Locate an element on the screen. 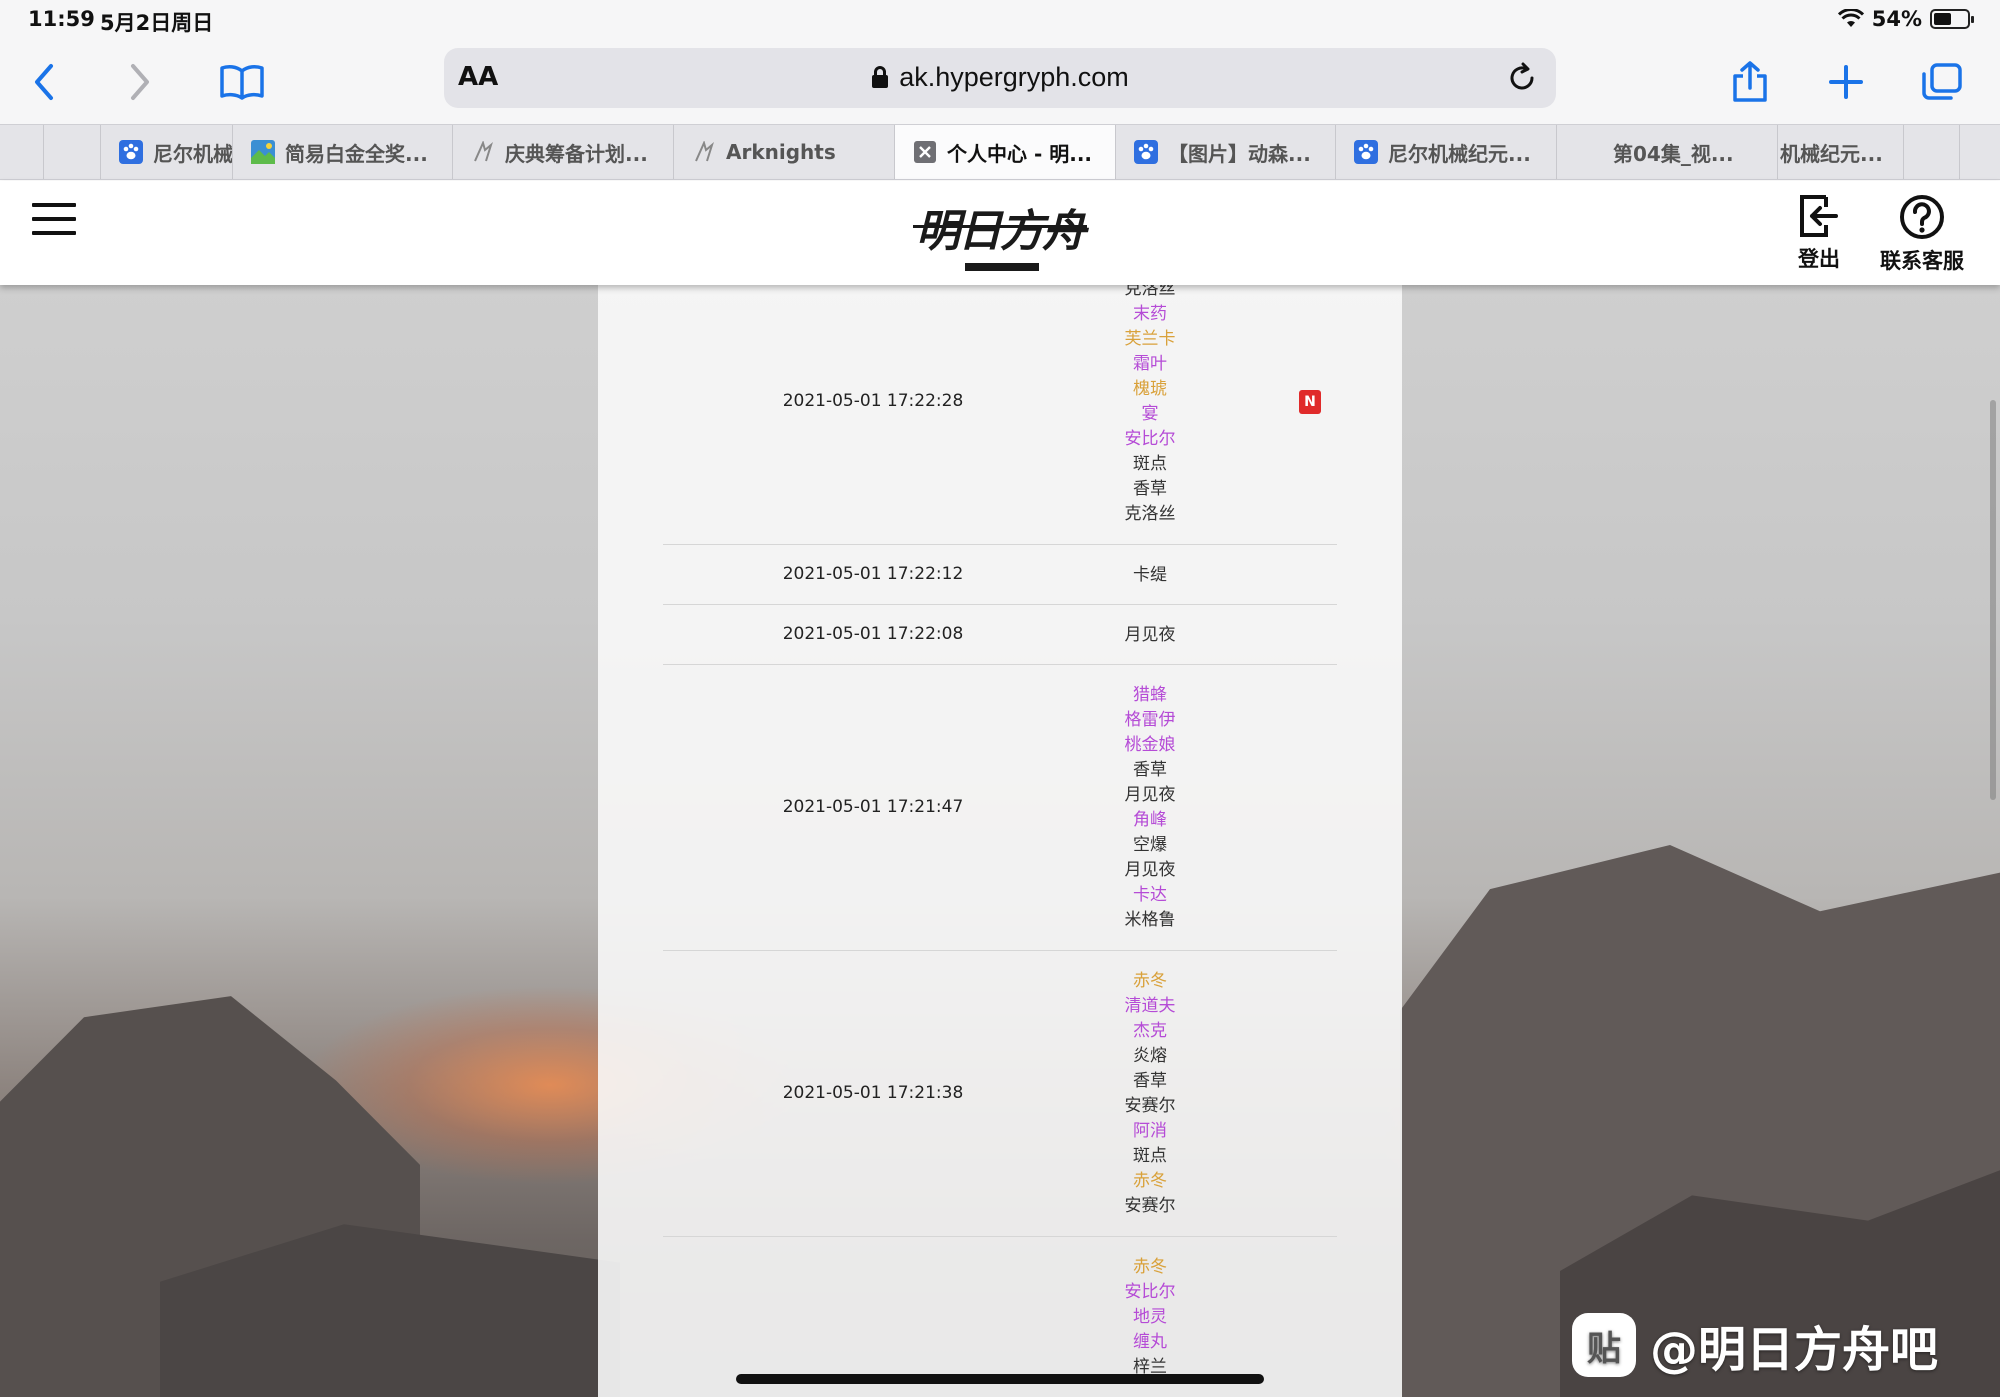 The image size is (2000, 1397). operator-name: 槐琥 is located at coordinates (1150, 389).